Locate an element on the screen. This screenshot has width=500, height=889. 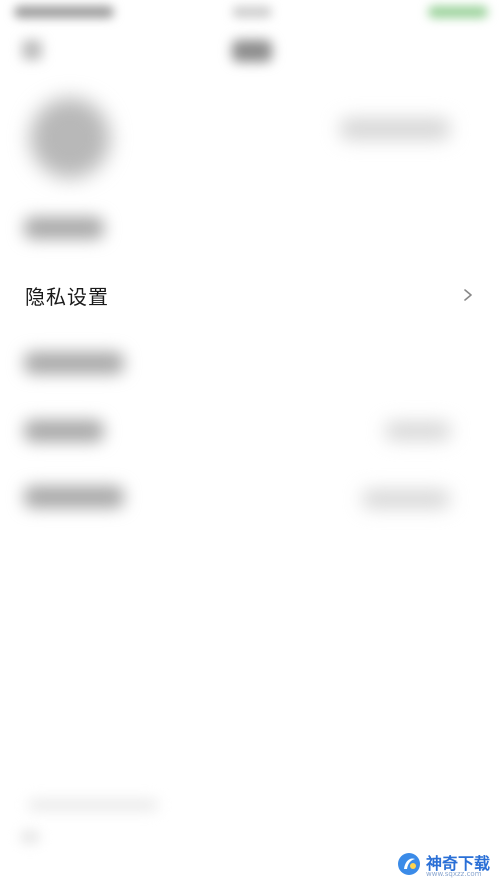
page-title is located at coordinates (252, 51).